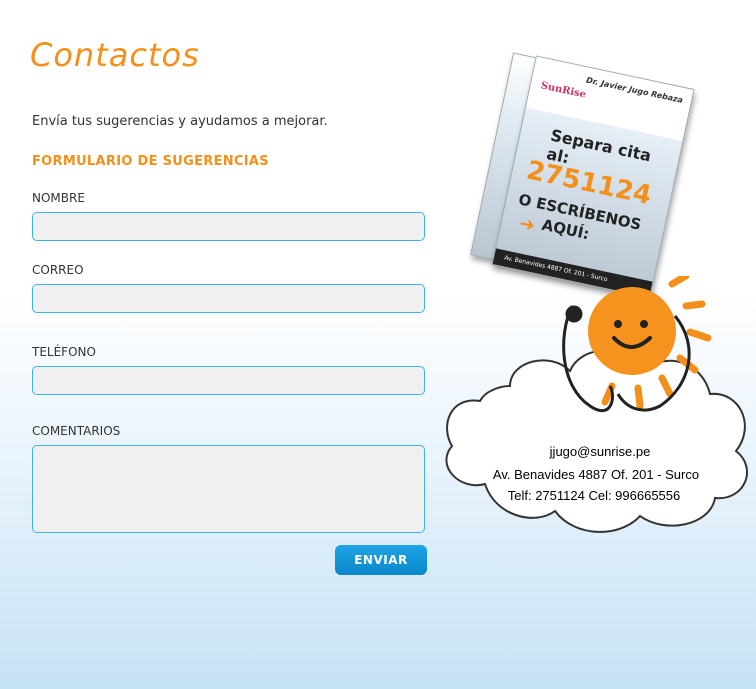 The image size is (756, 689). I want to click on flyer-doctor: Dr. Javier Jugo Rebaza, so click(634, 90).